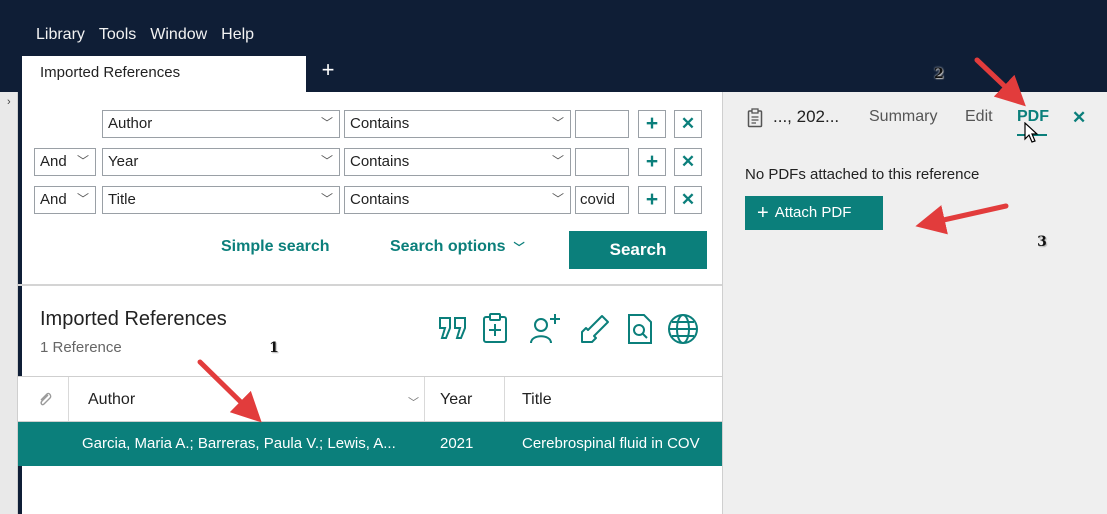  What do you see at coordinates (274, 348) in the screenshot?
I see `annotation-number-1: 1` at bounding box center [274, 348].